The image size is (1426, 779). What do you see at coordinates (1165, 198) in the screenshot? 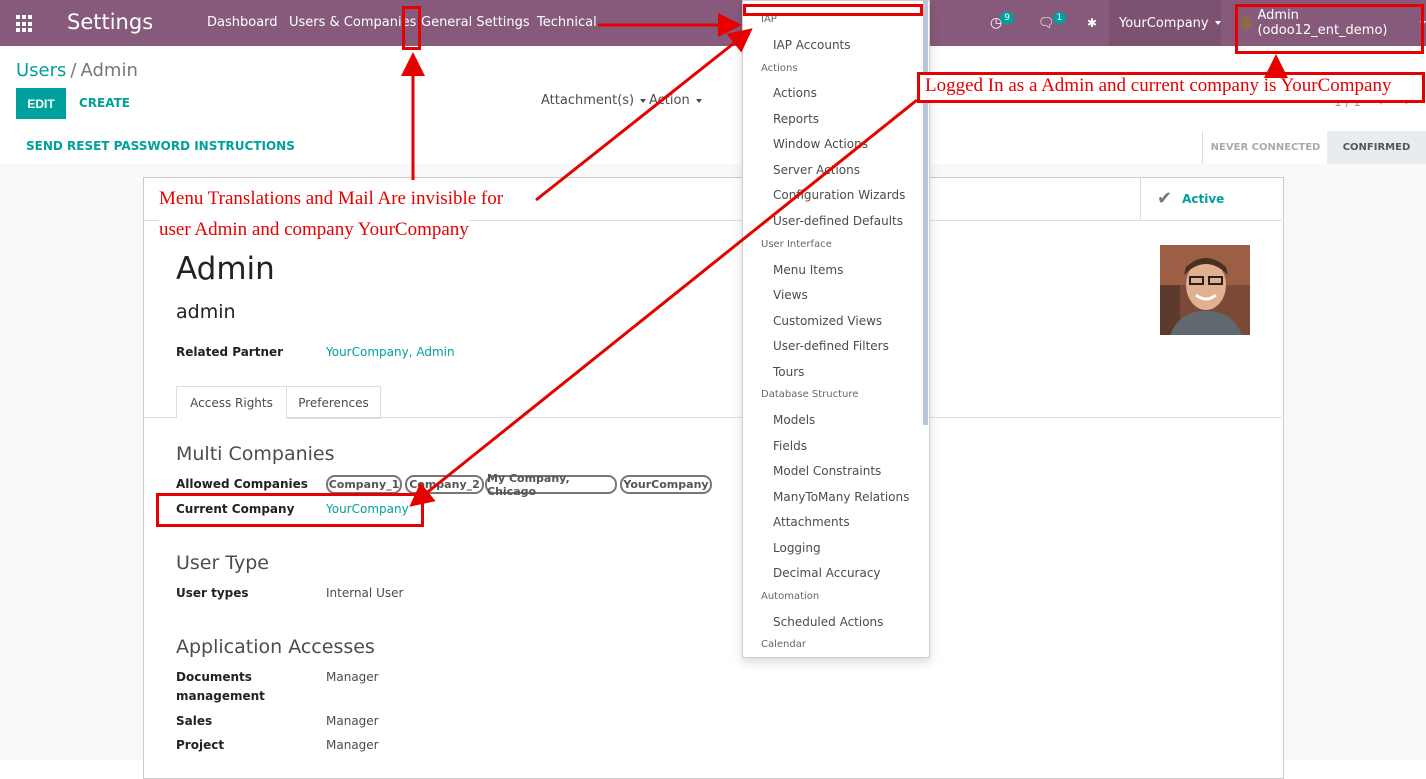
I see `check-icon: ✔` at bounding box center [1165, 198].